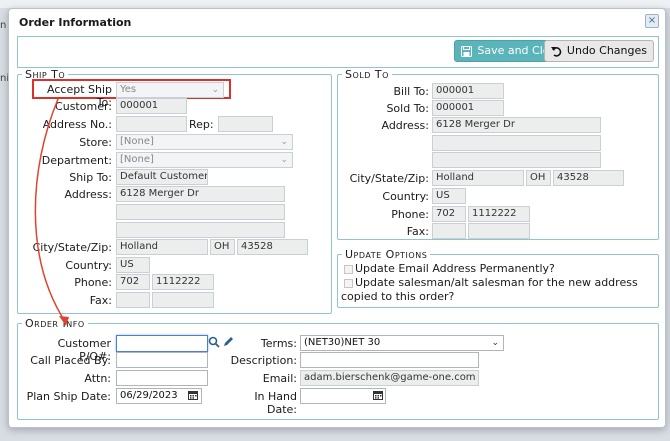 This screenshot has width=670, height=441. I want to click on background-tab-text: n, so click(3, 25).